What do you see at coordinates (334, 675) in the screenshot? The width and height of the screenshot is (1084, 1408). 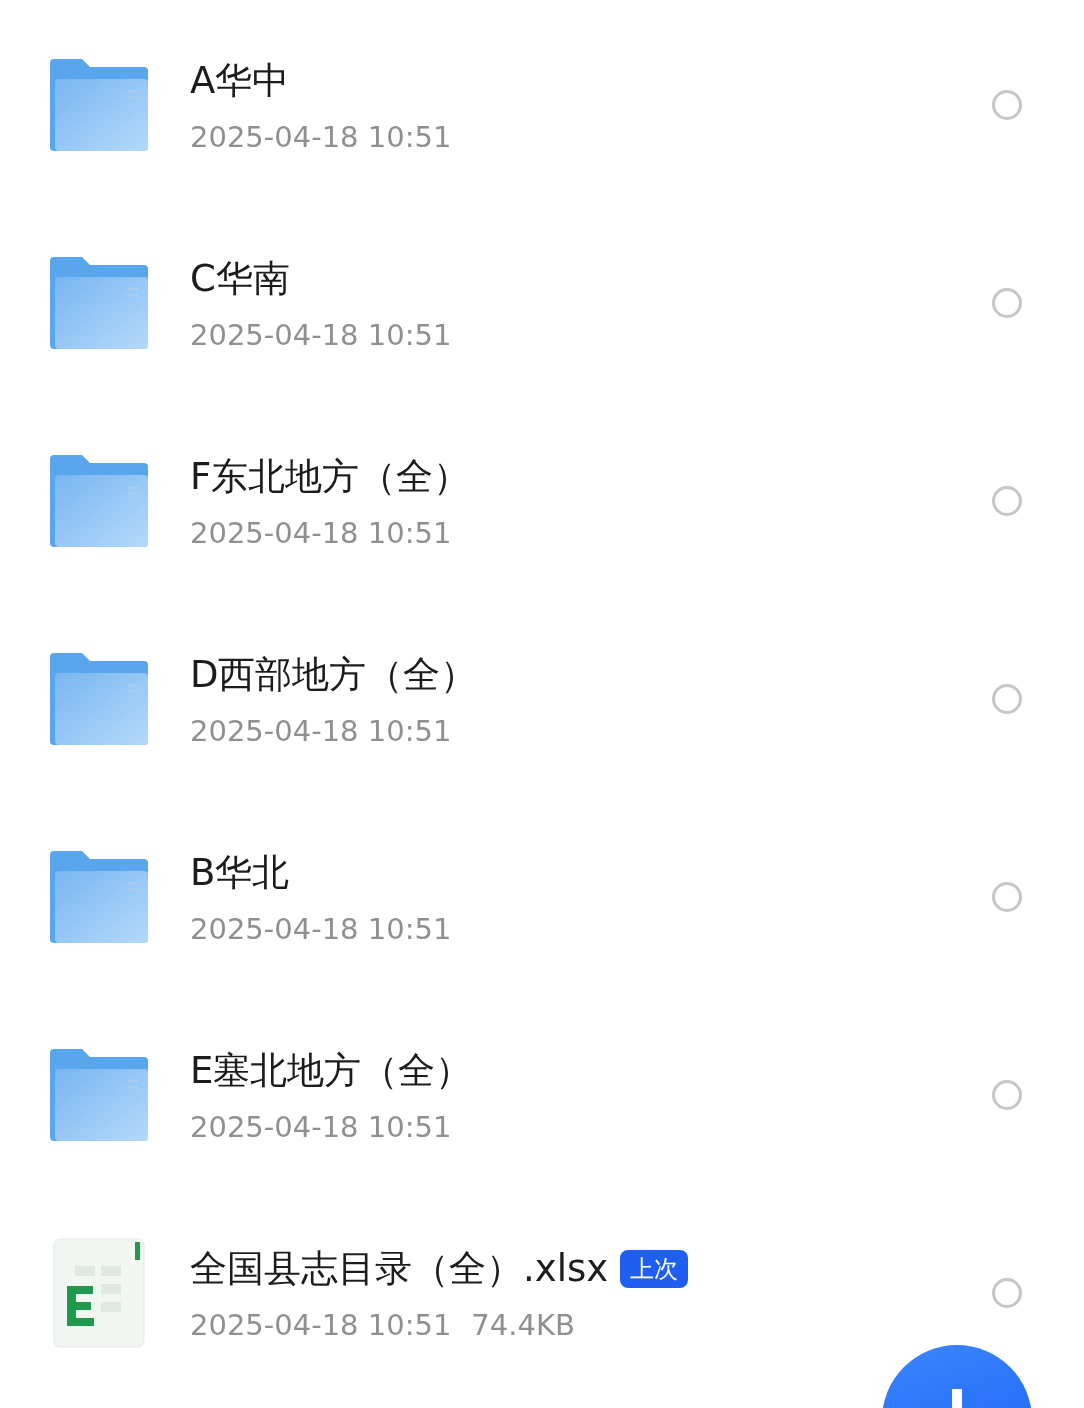 I see `file-name: D西部地方（全）` at bounding box center [334, 675].